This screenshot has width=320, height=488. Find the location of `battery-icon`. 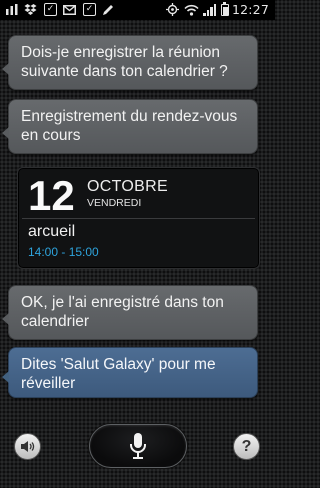

battery-icon is located at coordinates (225, 9).